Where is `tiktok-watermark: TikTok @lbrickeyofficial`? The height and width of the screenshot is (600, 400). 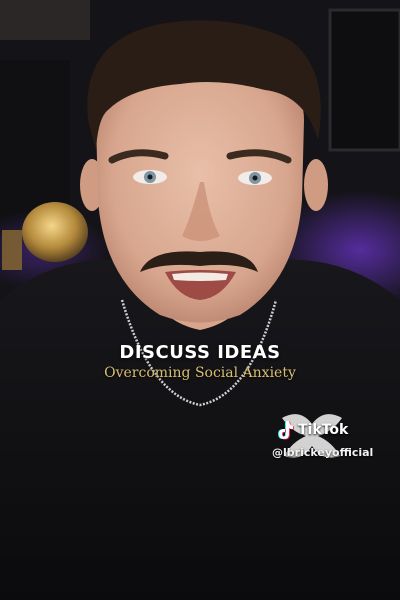 tiktok-watermark: TikTok @lbrickeyofficial is located at coordinates (334, 439).